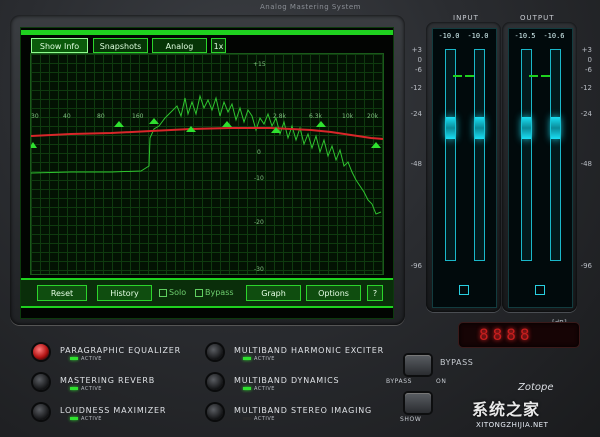 Image resolution: width=600 pixels, height=437 pixels. I want to click on graph-button: Graph, so click(273, 293).